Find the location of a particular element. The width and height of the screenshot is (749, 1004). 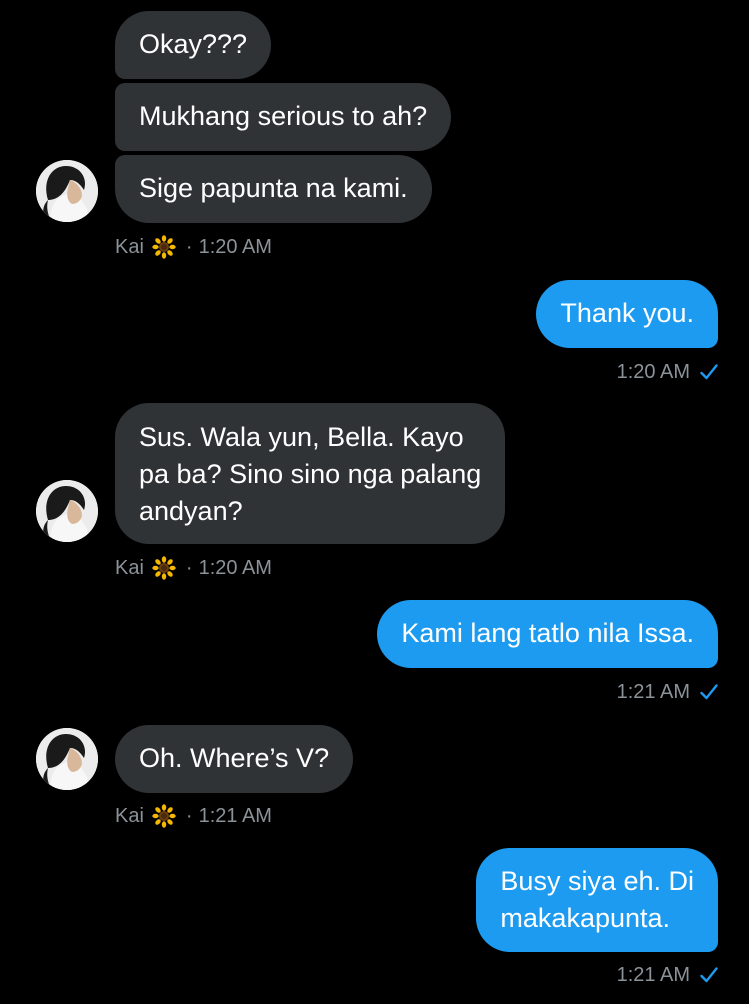

message-text: Oh. Where’s V? is located at coordinates (234, 758).